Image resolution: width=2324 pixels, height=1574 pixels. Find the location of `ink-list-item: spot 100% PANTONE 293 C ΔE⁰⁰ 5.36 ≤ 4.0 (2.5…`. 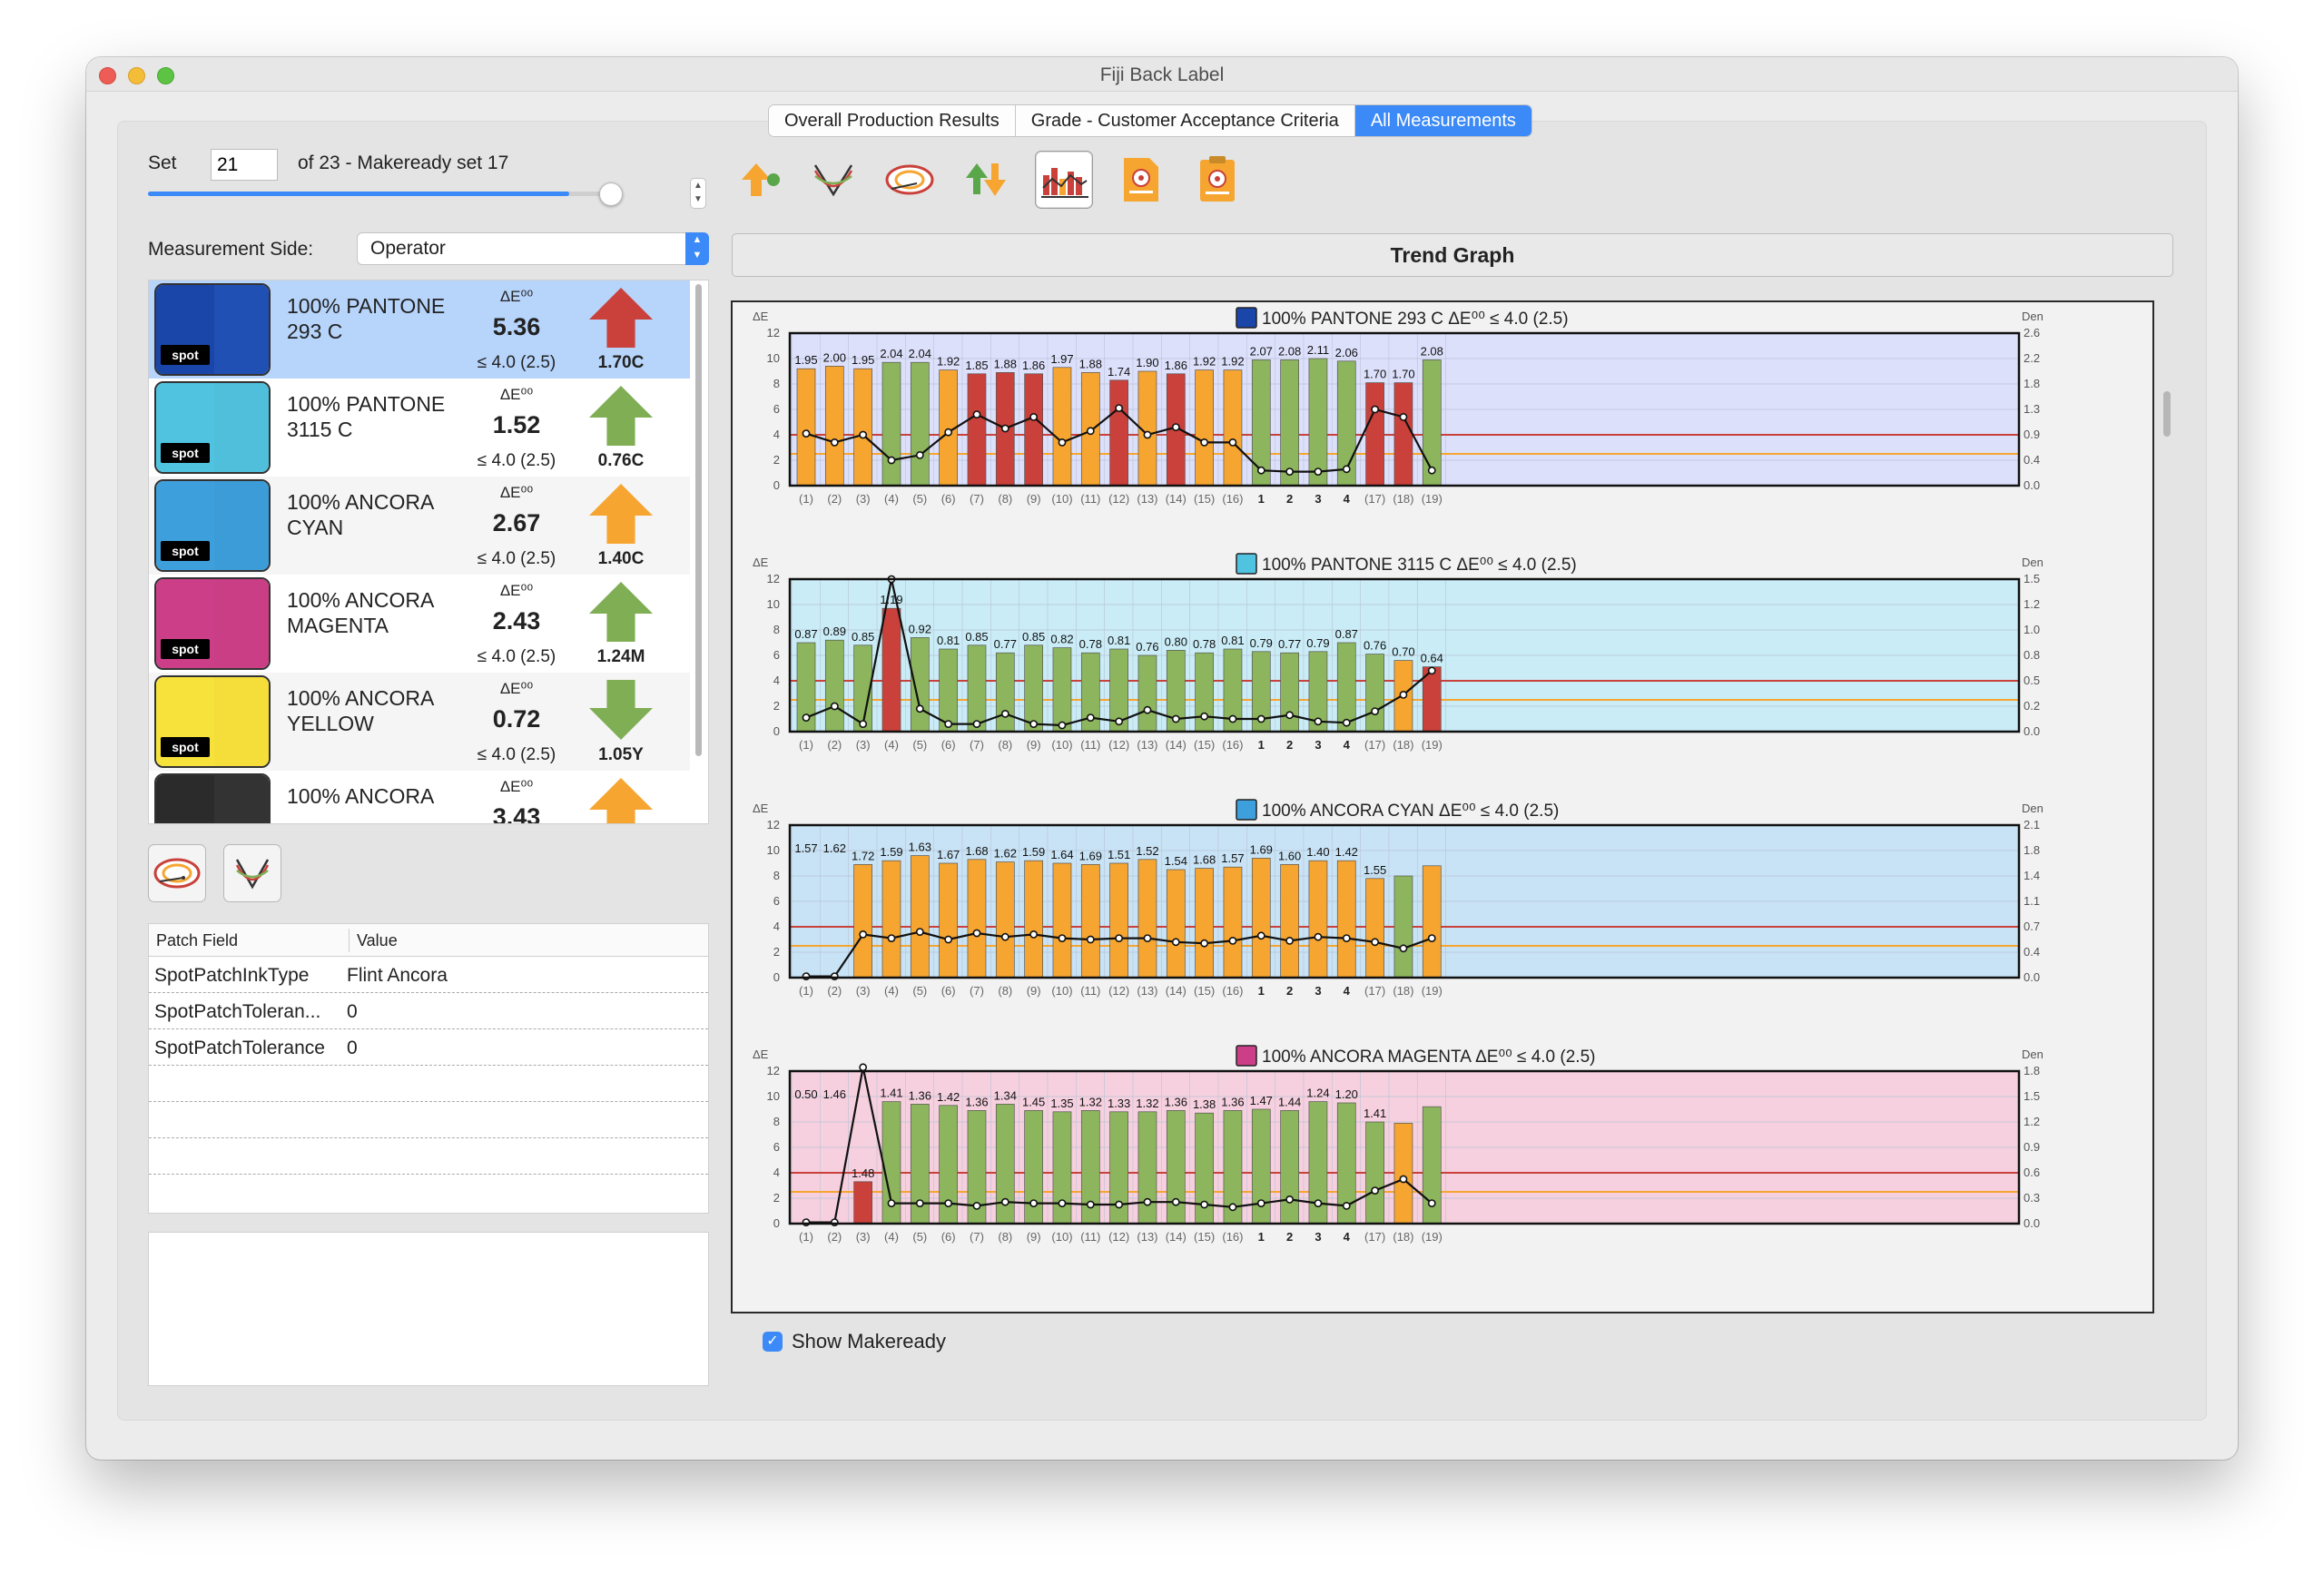

ink-list-item: spot 100% PANTONE 293 C ΔE⁰⁰ 5.36 ≤ 4.0 (2.5… is located at coordinates (419, 329).